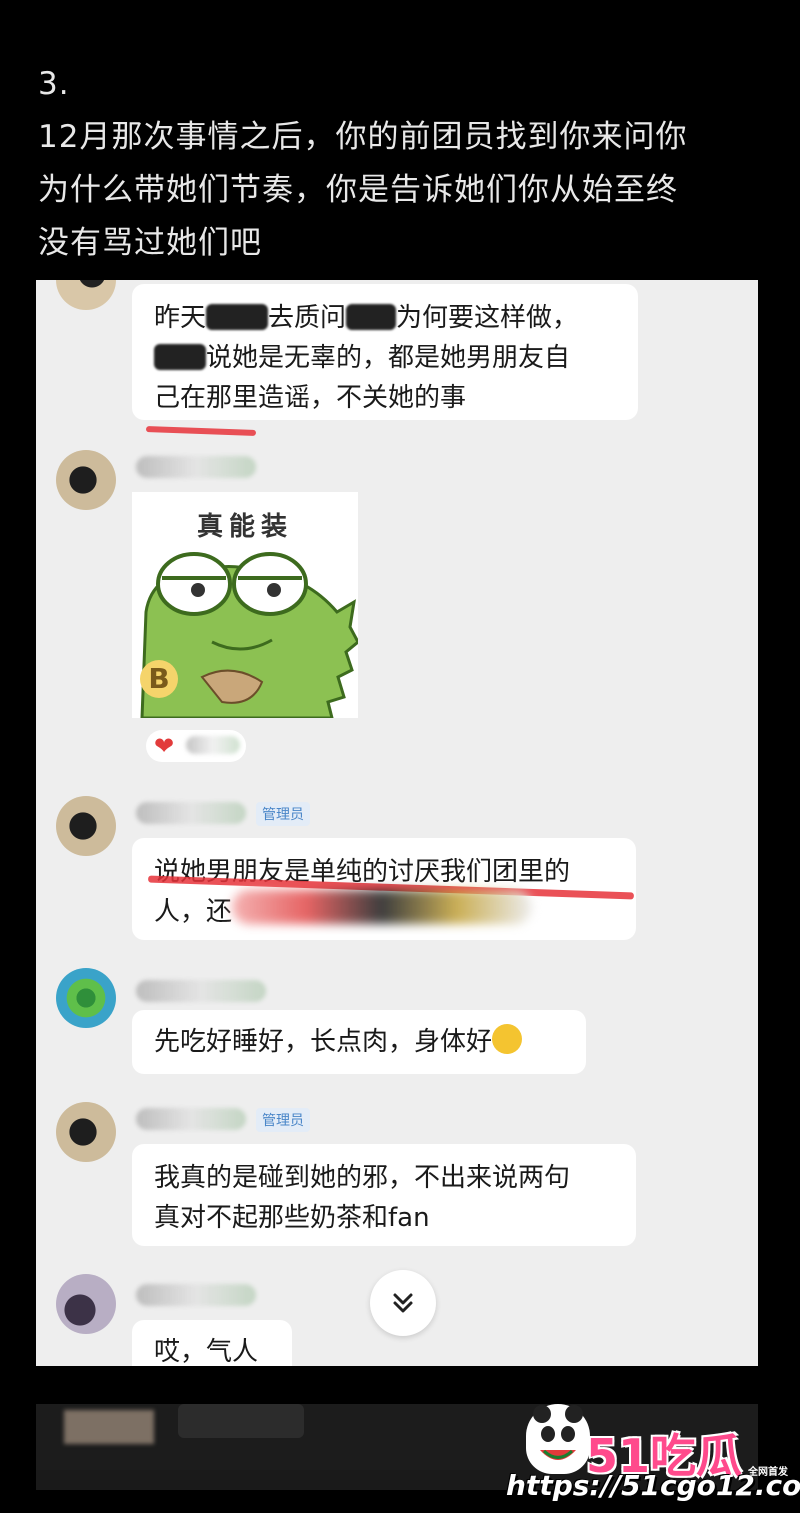 This screenshot has width=800, height=1513. Describe the element at coordinates (54, 84) in the screenshot. I see `caption-line-1: 3.` at that location.